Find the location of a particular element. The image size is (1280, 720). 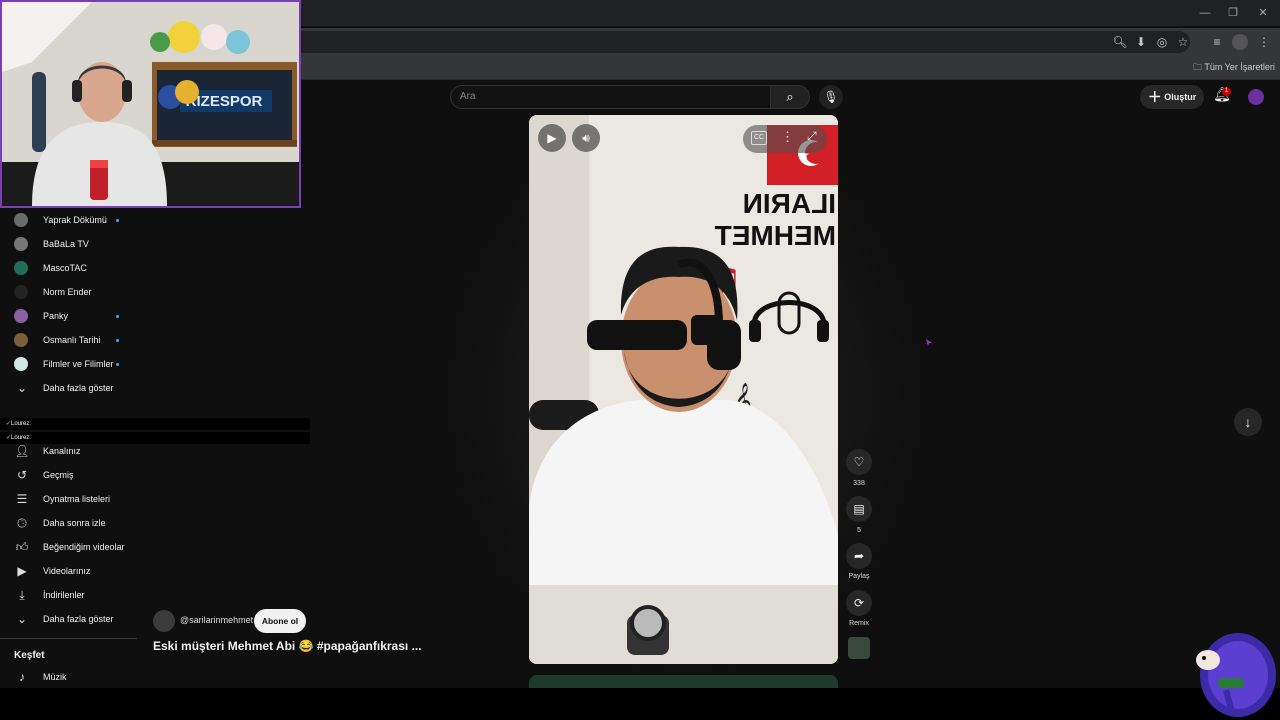

chat-message: ✓Lourez: is located at coordinates (155, 424).